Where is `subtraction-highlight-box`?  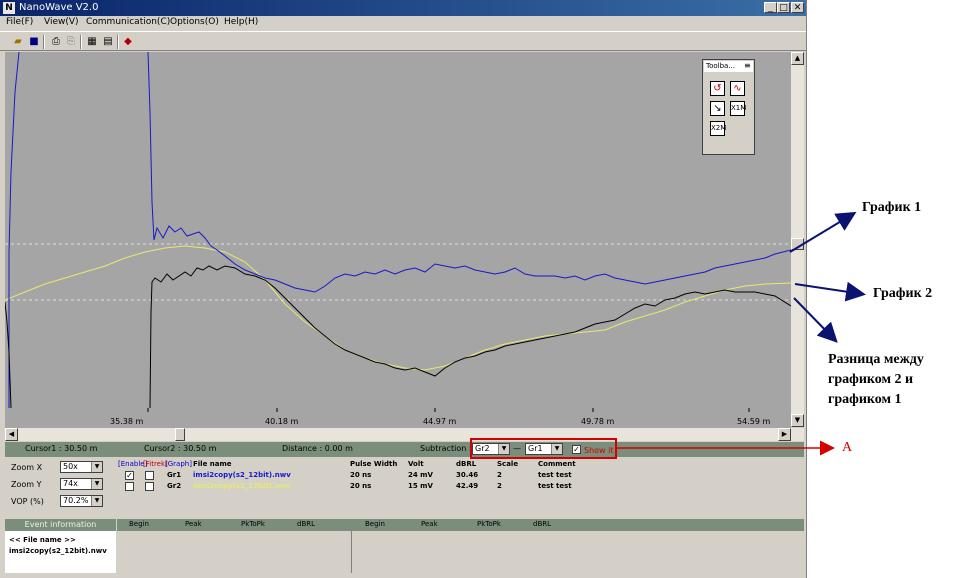 subtraction-highlight-box is located at coordinates (543, 448).